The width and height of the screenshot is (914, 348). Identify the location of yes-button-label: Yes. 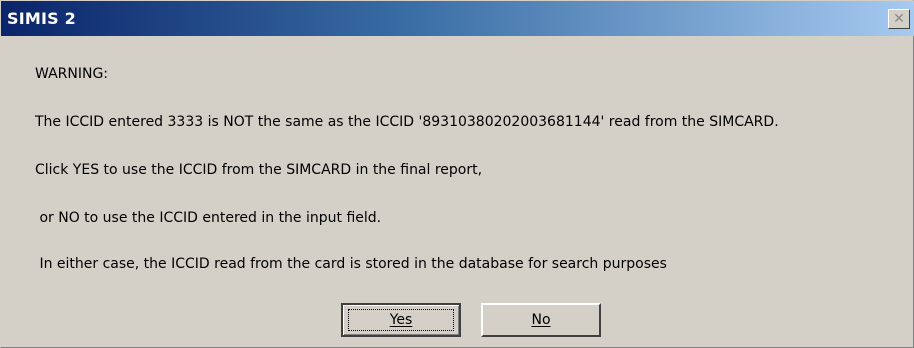
(401, 320).